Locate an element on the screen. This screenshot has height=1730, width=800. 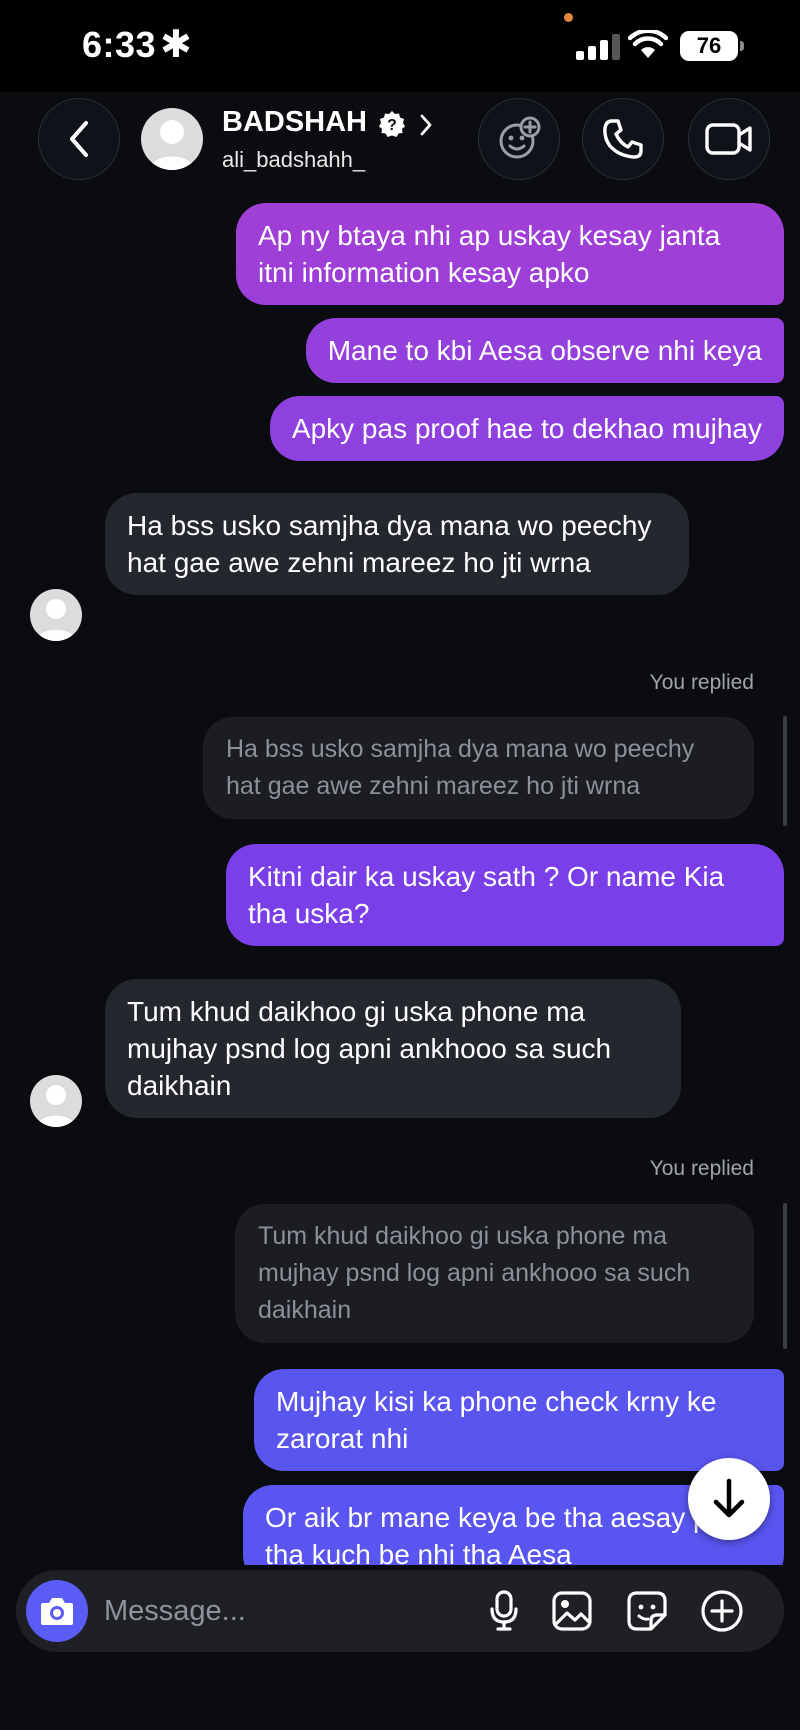
back-button is located at coordinates (79, 139).